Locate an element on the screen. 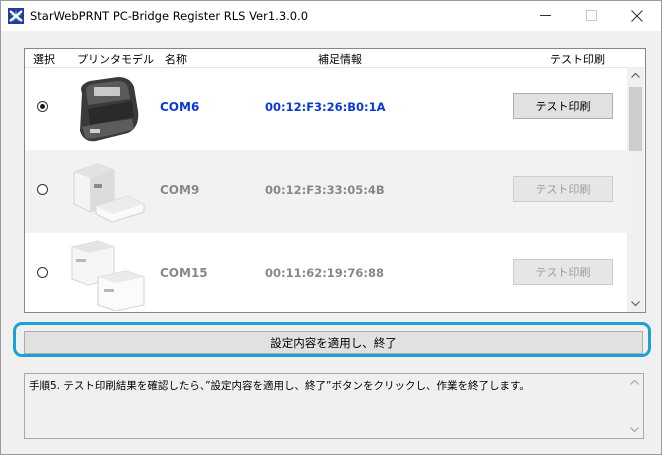 This screenshot has width=662, height=455. select-radio-com9 is located at coordinates (42, 189).